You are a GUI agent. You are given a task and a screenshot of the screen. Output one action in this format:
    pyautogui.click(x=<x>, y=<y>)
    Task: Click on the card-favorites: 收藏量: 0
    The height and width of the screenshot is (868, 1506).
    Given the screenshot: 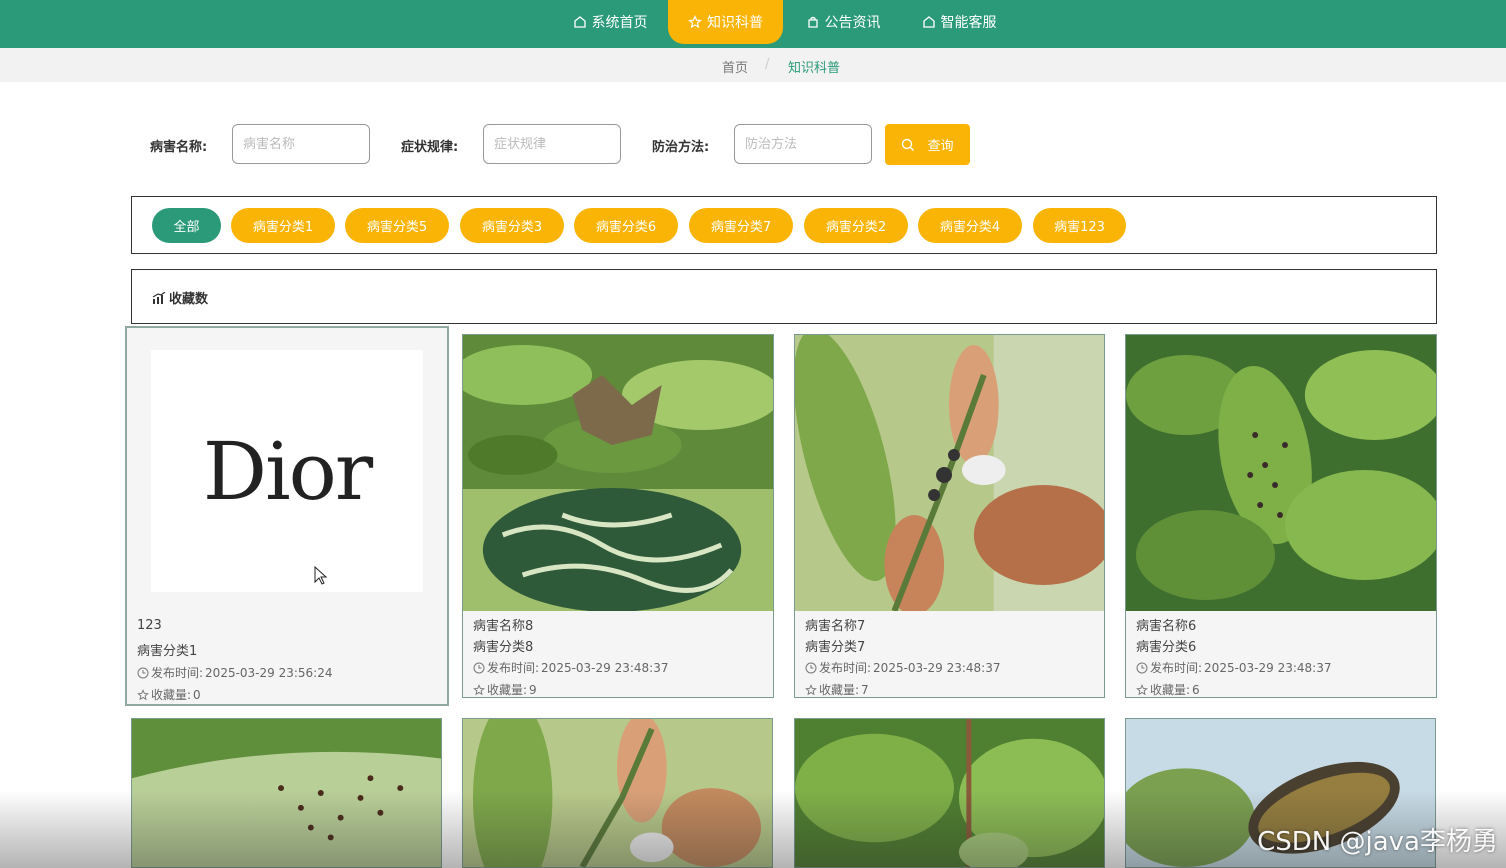 What is the action you would take?
    pyautogui.click(x=169, y=694)
    